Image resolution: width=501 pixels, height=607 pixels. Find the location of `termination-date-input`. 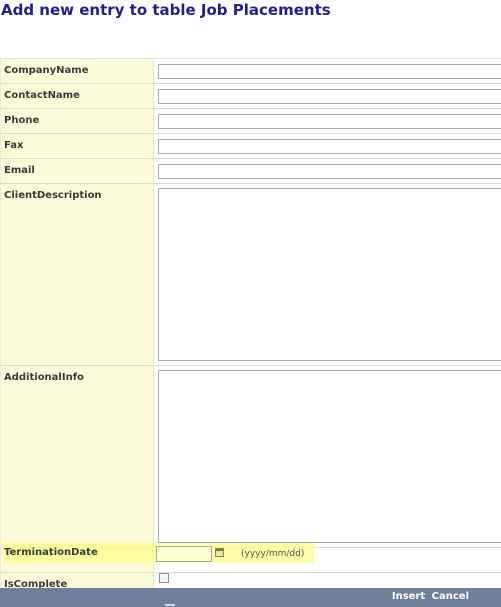

termination-date-input is located at coordinates (184, 554).